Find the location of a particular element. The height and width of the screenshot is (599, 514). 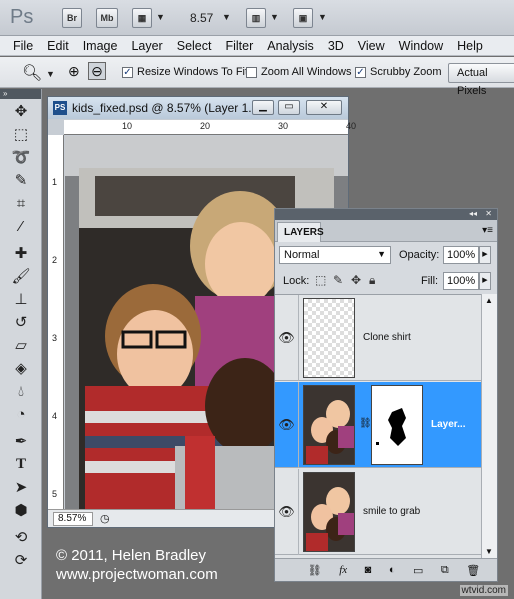

history-brush-tool-icon: ↺ is located at coordinates (21, 322).